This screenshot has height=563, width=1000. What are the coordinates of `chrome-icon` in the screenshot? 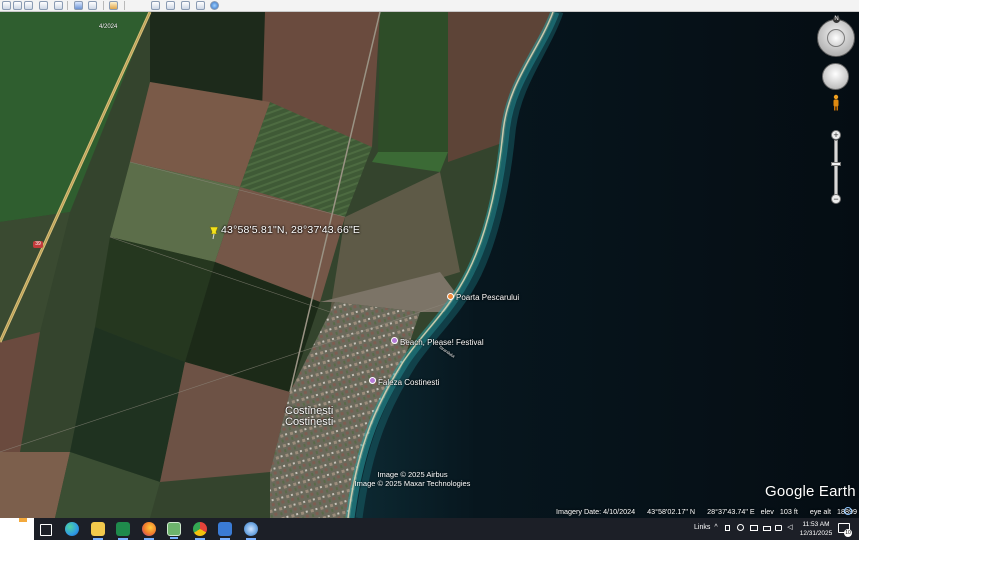 It's located at (200, 531).